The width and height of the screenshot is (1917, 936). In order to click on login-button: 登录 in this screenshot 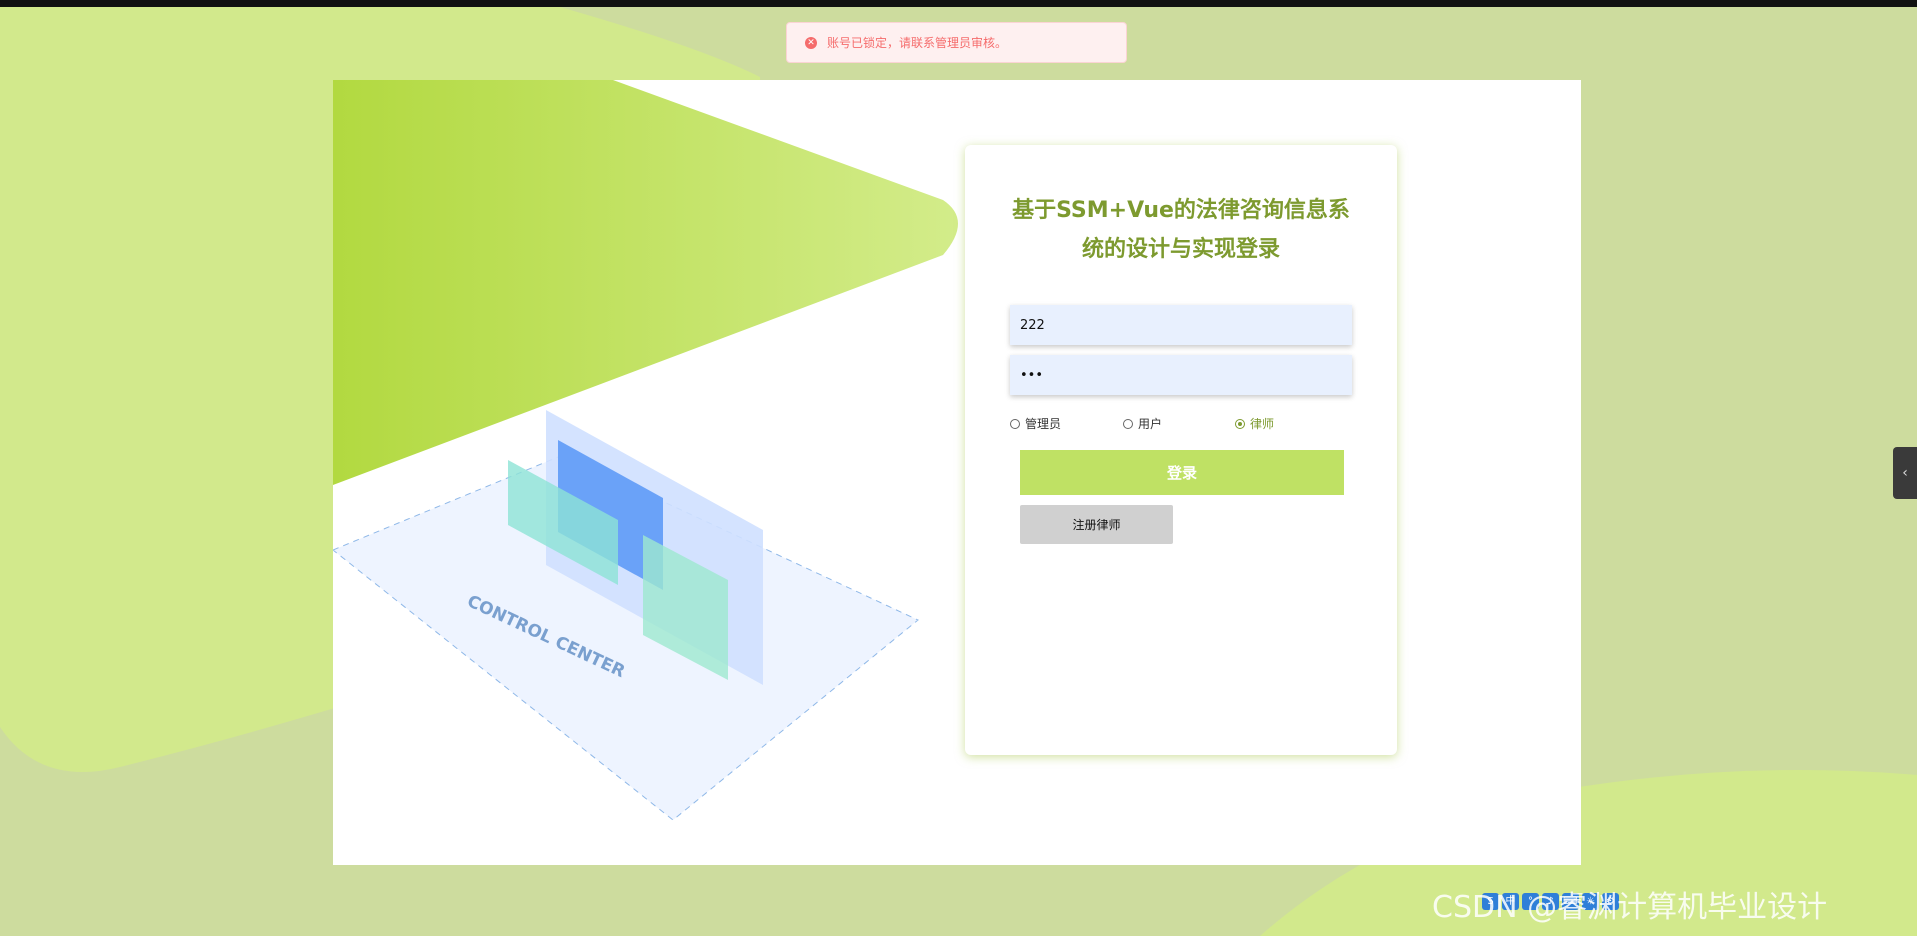, I will do `click(1182, 472)`.